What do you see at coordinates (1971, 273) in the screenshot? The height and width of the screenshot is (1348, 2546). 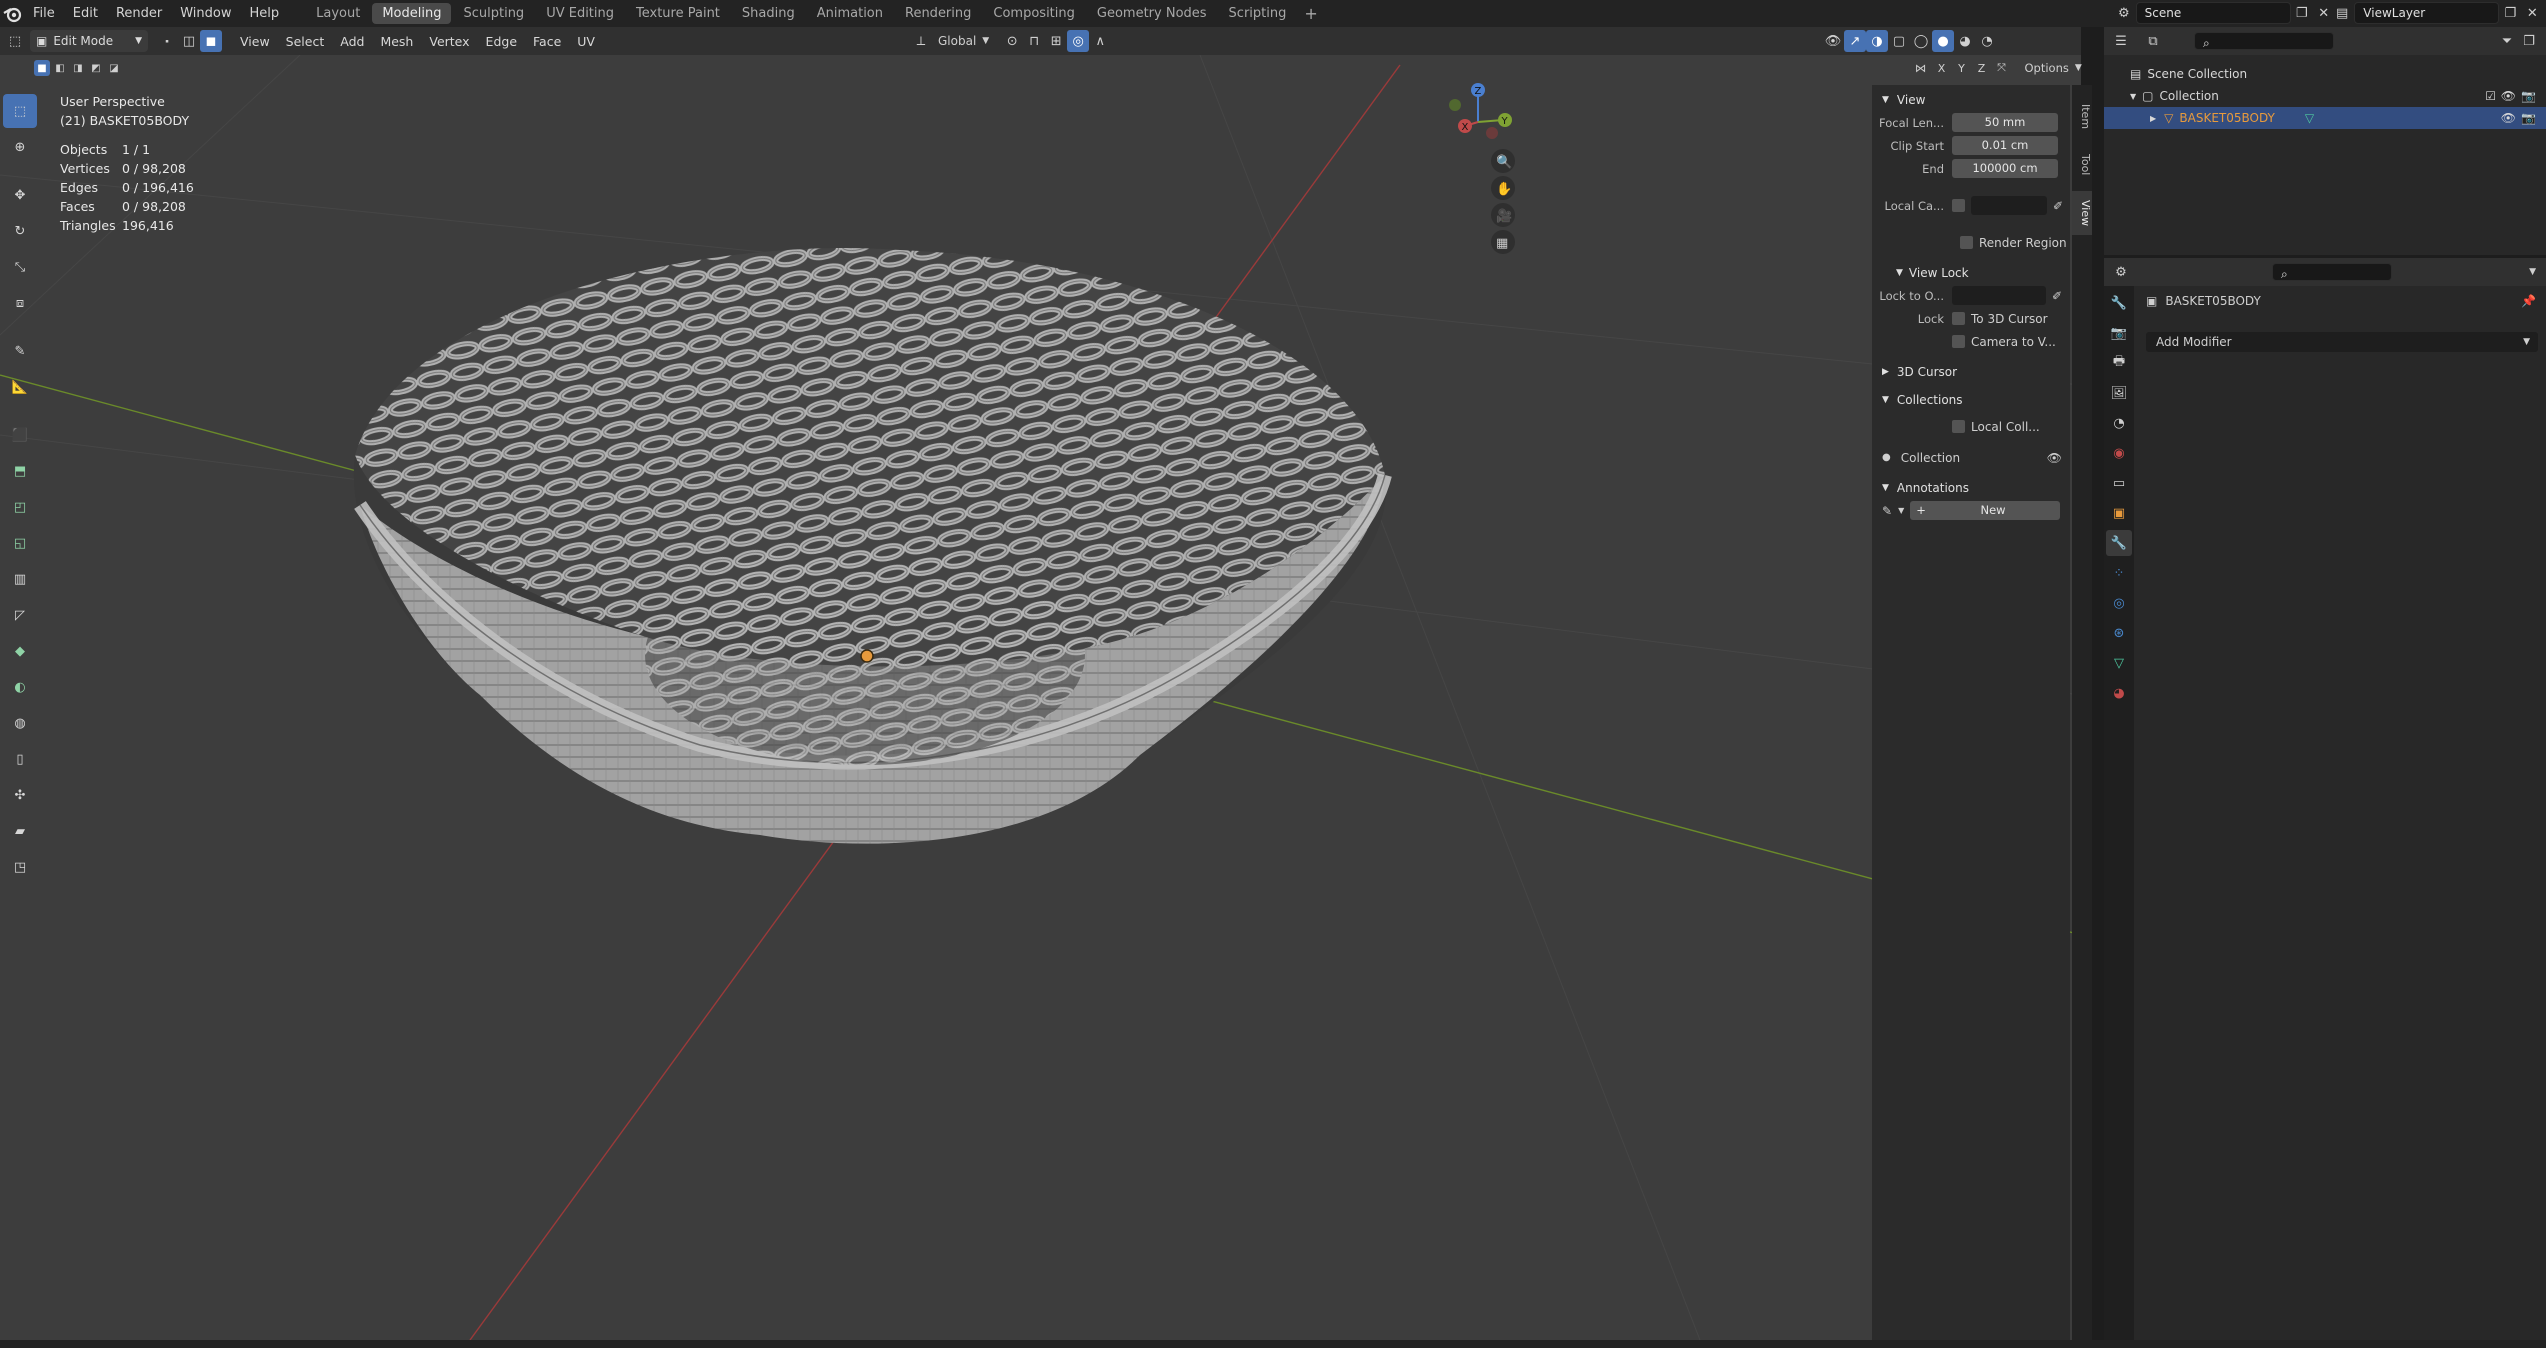 I see `panel-view-lock-header: ▼ View Lock` at bounding box center [1971, 273].